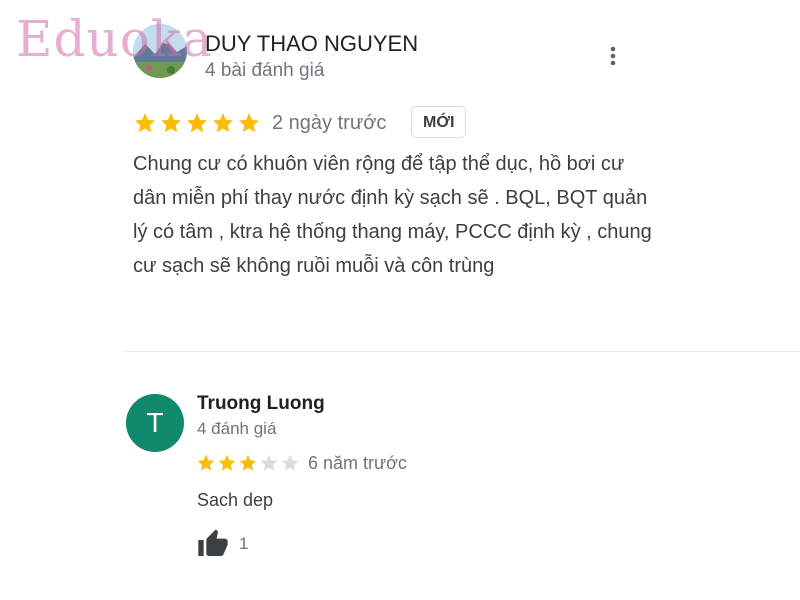 The image size is (800, 600). Describe the element at coordinates (613, 56) in the screenshot. I see `more-vert-icon` at that location.